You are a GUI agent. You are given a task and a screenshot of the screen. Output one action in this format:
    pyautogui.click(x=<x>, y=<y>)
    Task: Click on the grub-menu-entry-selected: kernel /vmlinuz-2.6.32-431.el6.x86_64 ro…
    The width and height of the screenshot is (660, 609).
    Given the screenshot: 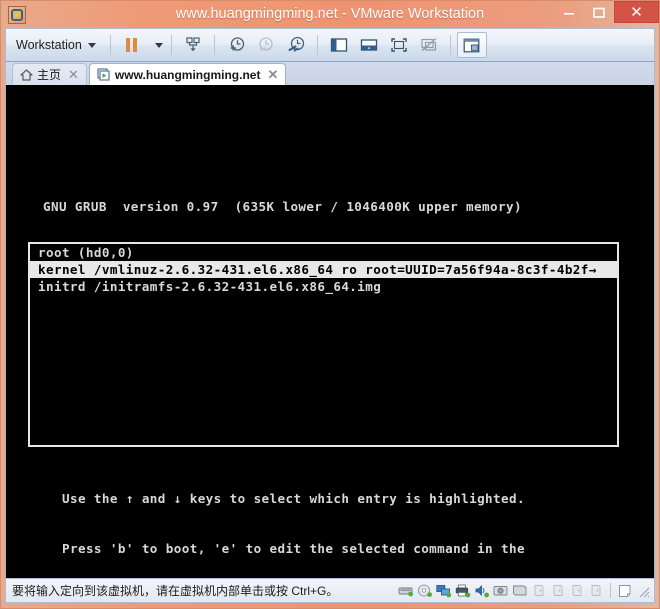 What is the action you would take?
    pyautogui.click(x=323, y=269)
    